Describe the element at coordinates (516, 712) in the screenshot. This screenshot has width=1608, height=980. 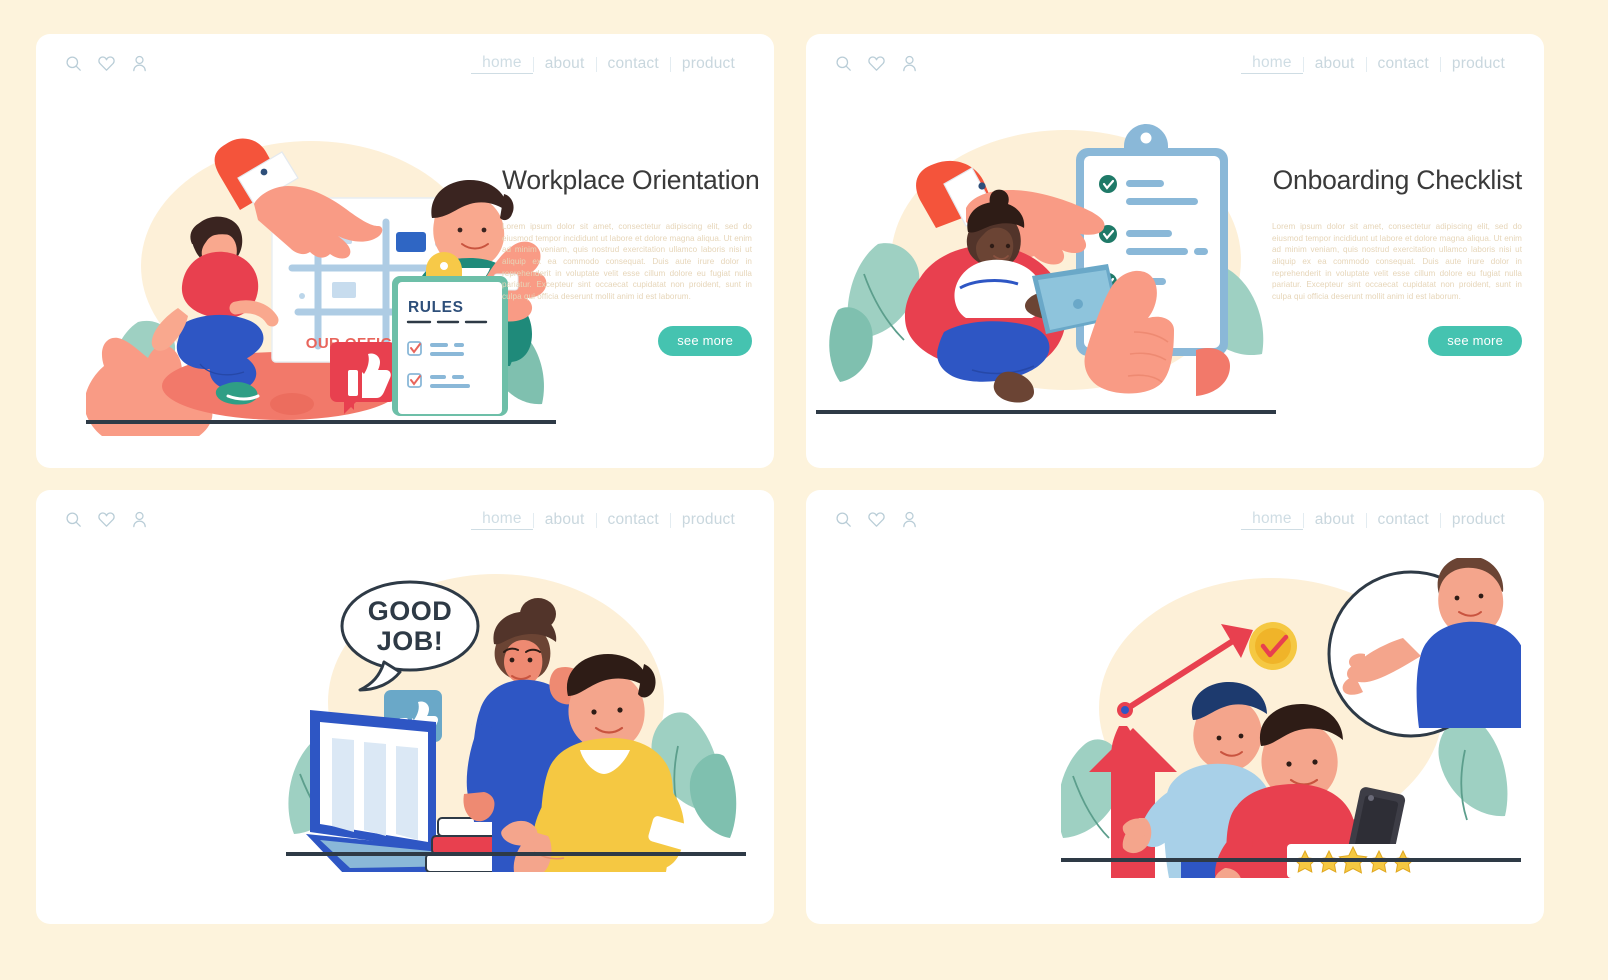
I see `illustration-buddy-system: GOOD JOB!` at that location.